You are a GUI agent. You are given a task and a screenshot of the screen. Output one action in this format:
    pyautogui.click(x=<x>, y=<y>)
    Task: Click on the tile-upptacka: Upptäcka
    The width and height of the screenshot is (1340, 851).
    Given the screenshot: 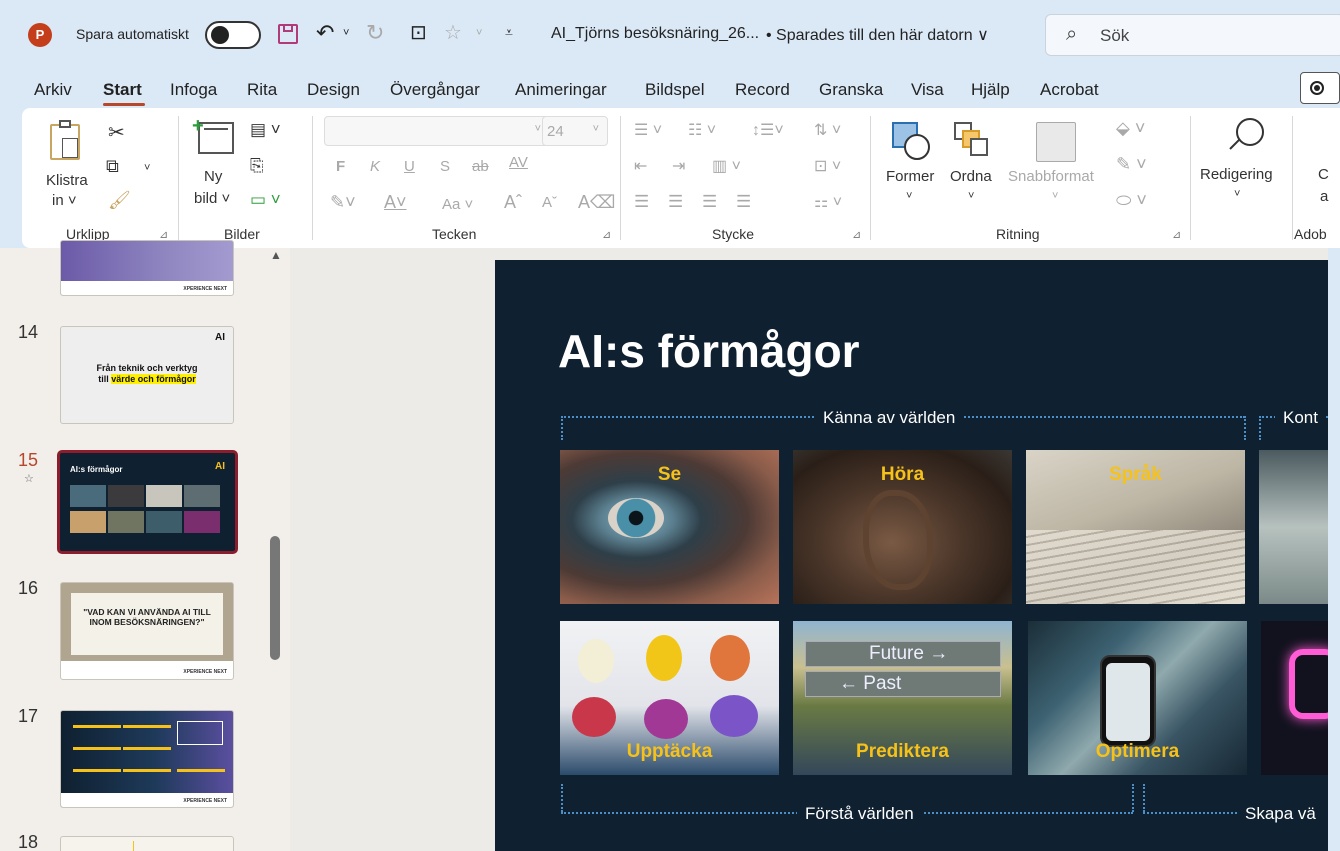 What is the action you would take?
    pyautogui.click(x=669, y=698)
    